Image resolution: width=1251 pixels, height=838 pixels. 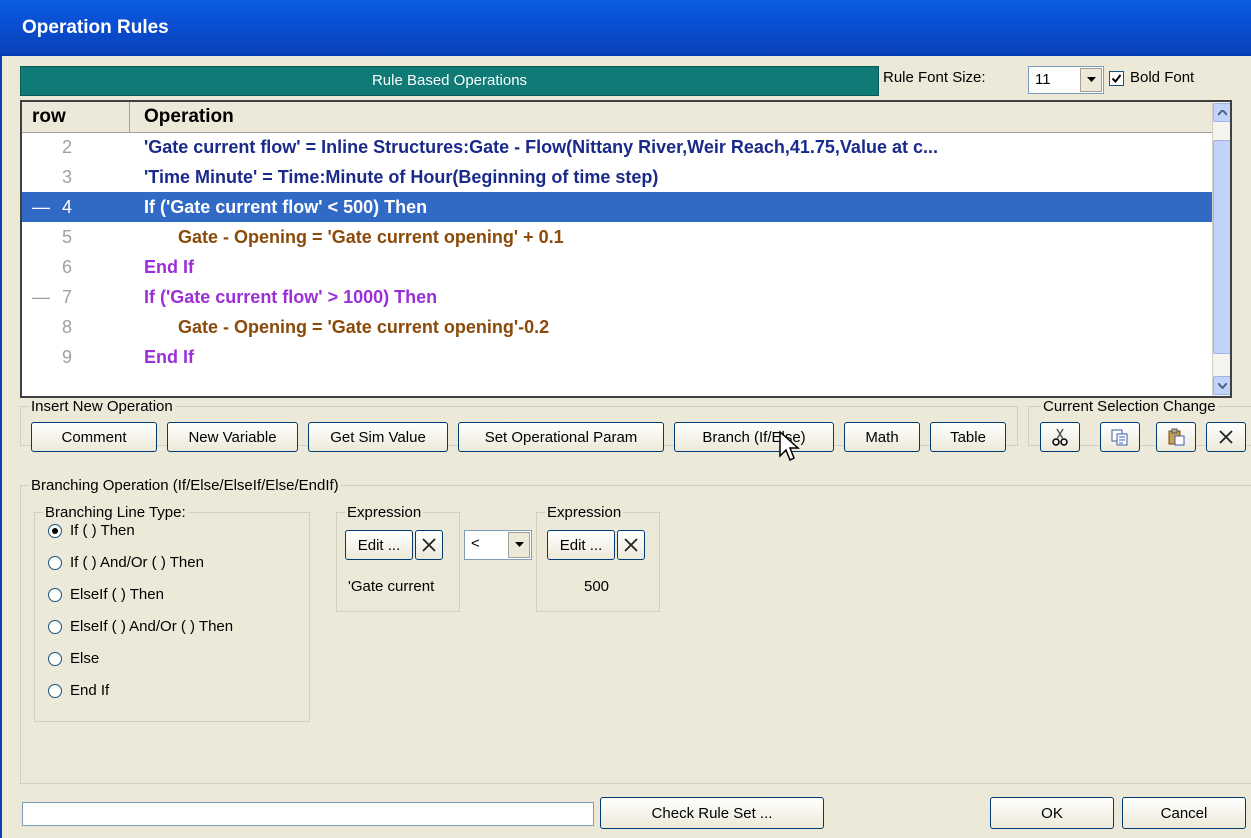 What do you see at coordinates (617, 357) in the screenshot?
I see `table-row: 9 End If` at bounding box center [617, 357].